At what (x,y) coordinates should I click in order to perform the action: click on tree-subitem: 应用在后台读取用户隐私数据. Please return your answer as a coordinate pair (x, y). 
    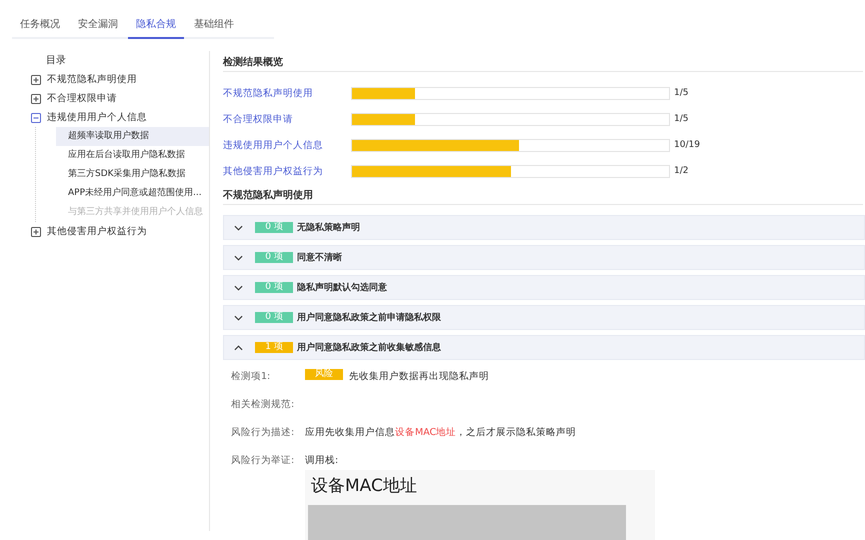
    Looking at the image, I should click on (132, 155).